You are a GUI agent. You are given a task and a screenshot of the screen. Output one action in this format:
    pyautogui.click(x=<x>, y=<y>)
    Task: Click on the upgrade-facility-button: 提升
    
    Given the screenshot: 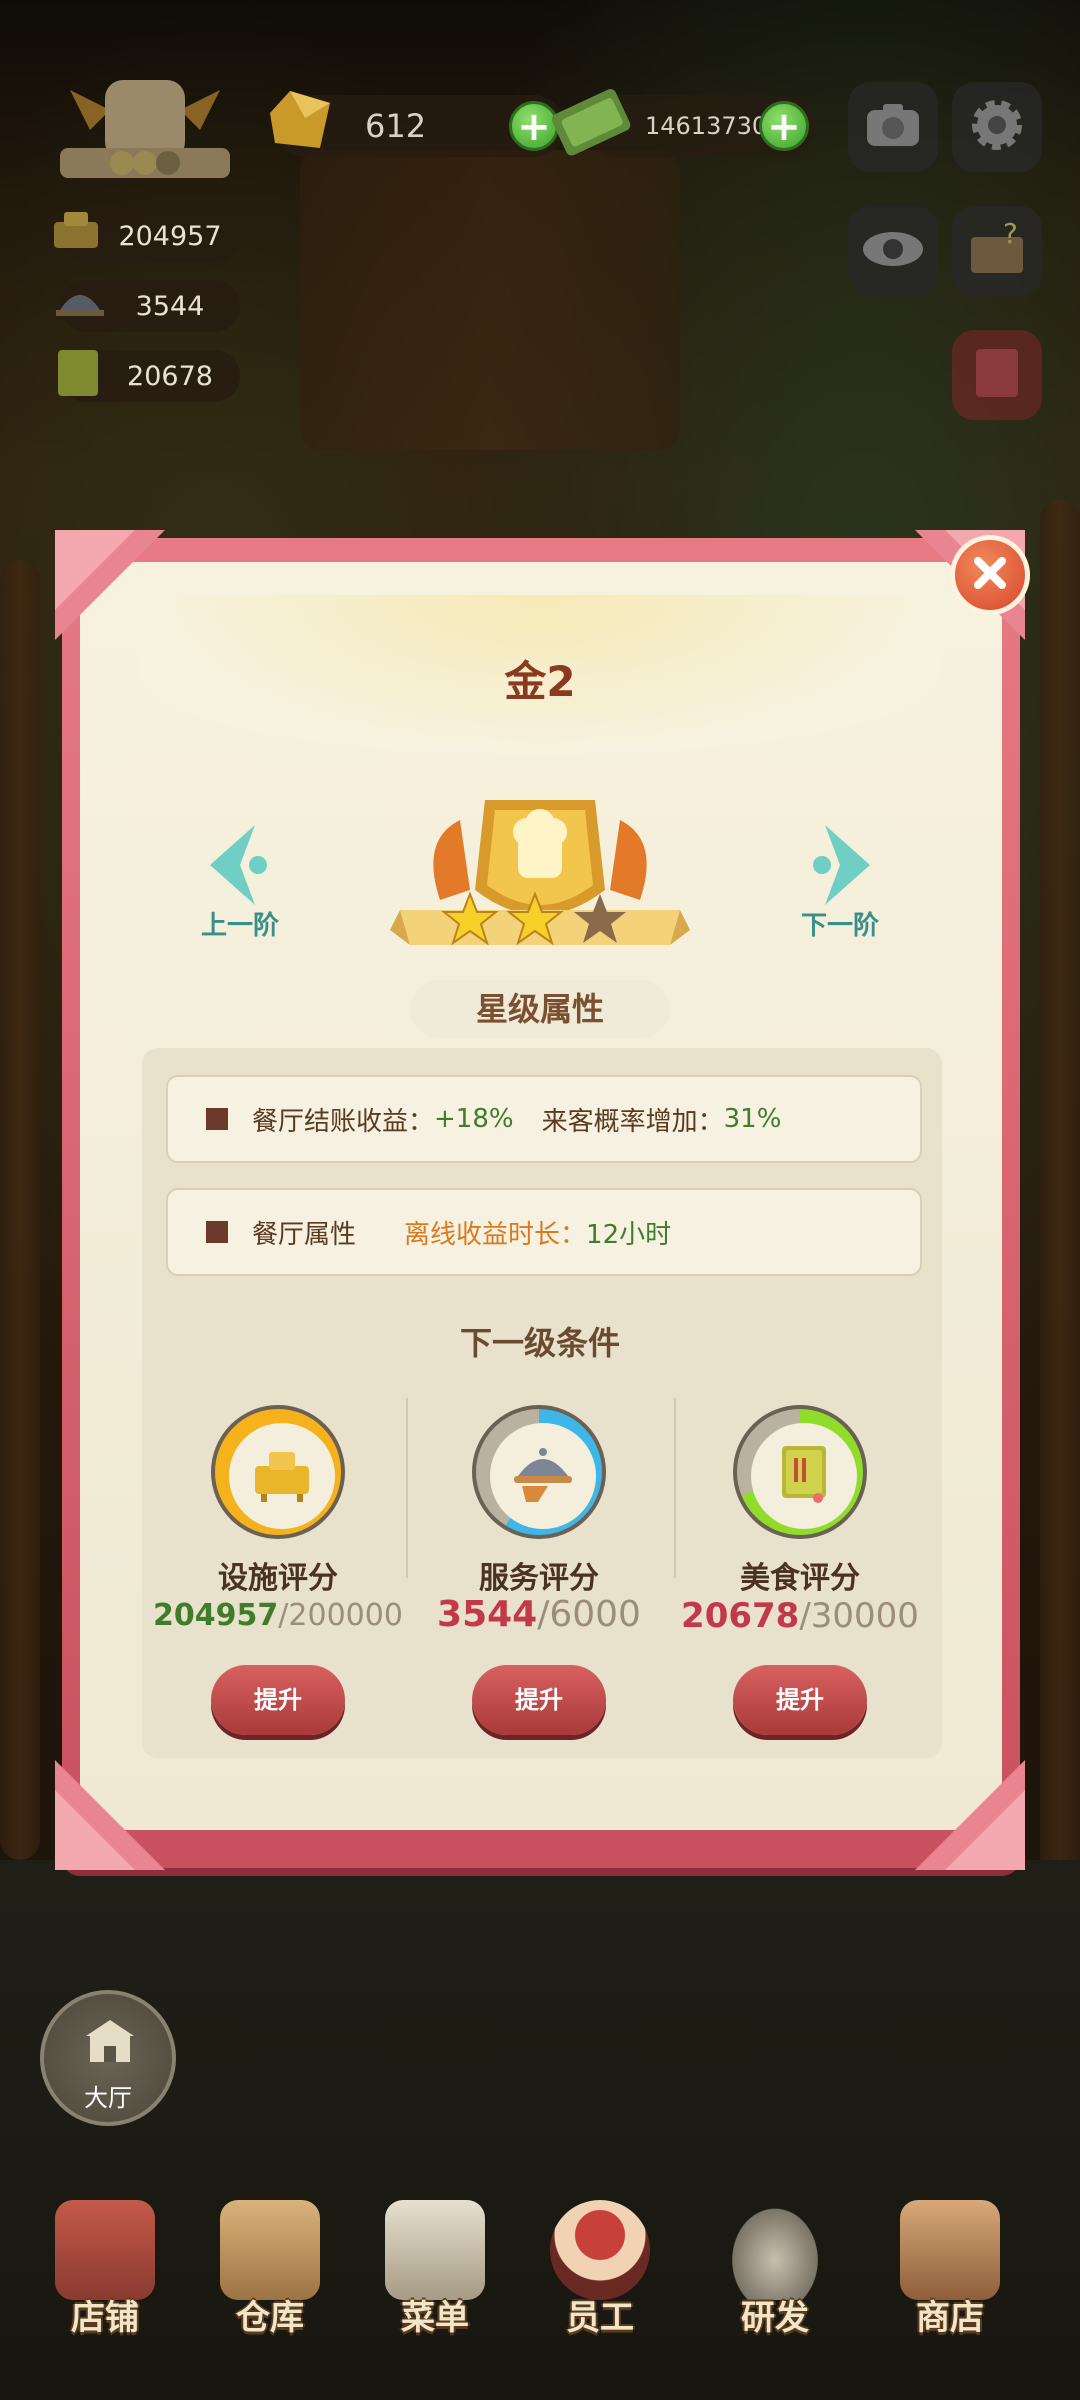 What is the action you would take?
    pyautogui.click(x=278, y=1700)
    